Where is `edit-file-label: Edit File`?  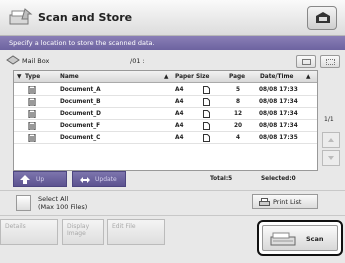 edit-file-label: Edit File is located at coordinates (124, 226).